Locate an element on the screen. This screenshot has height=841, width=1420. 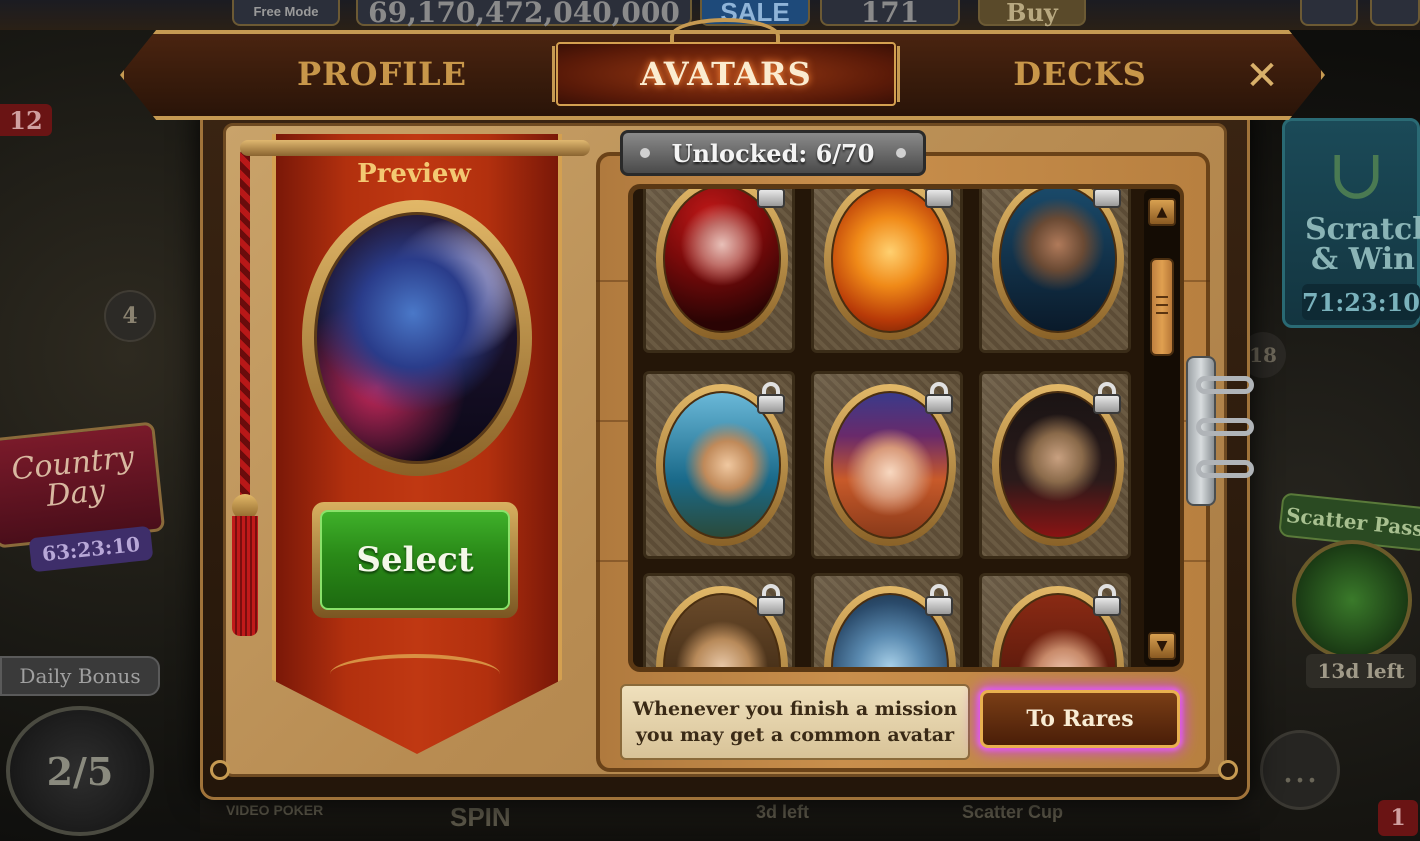
bottom-bar: VIDEO POKER SPIN 3d left Scatter Cup is located at coordinates (730, 820).